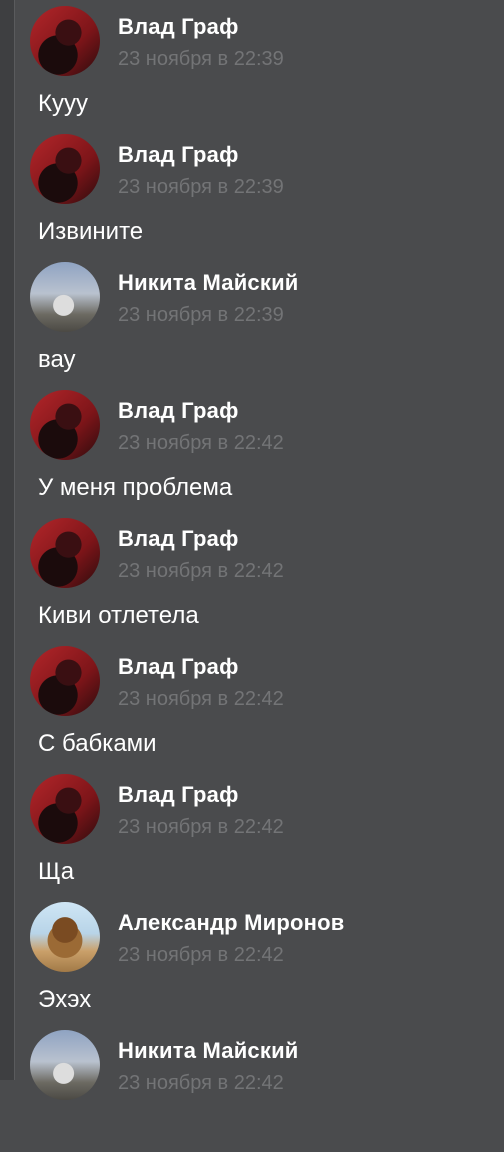 Image resolution: width=504 pixels, height=1152 pixels. What do you see at coordinates (57, 359) in the screenshot?
I see `message-text: вау` at bounding box center [57, 359].